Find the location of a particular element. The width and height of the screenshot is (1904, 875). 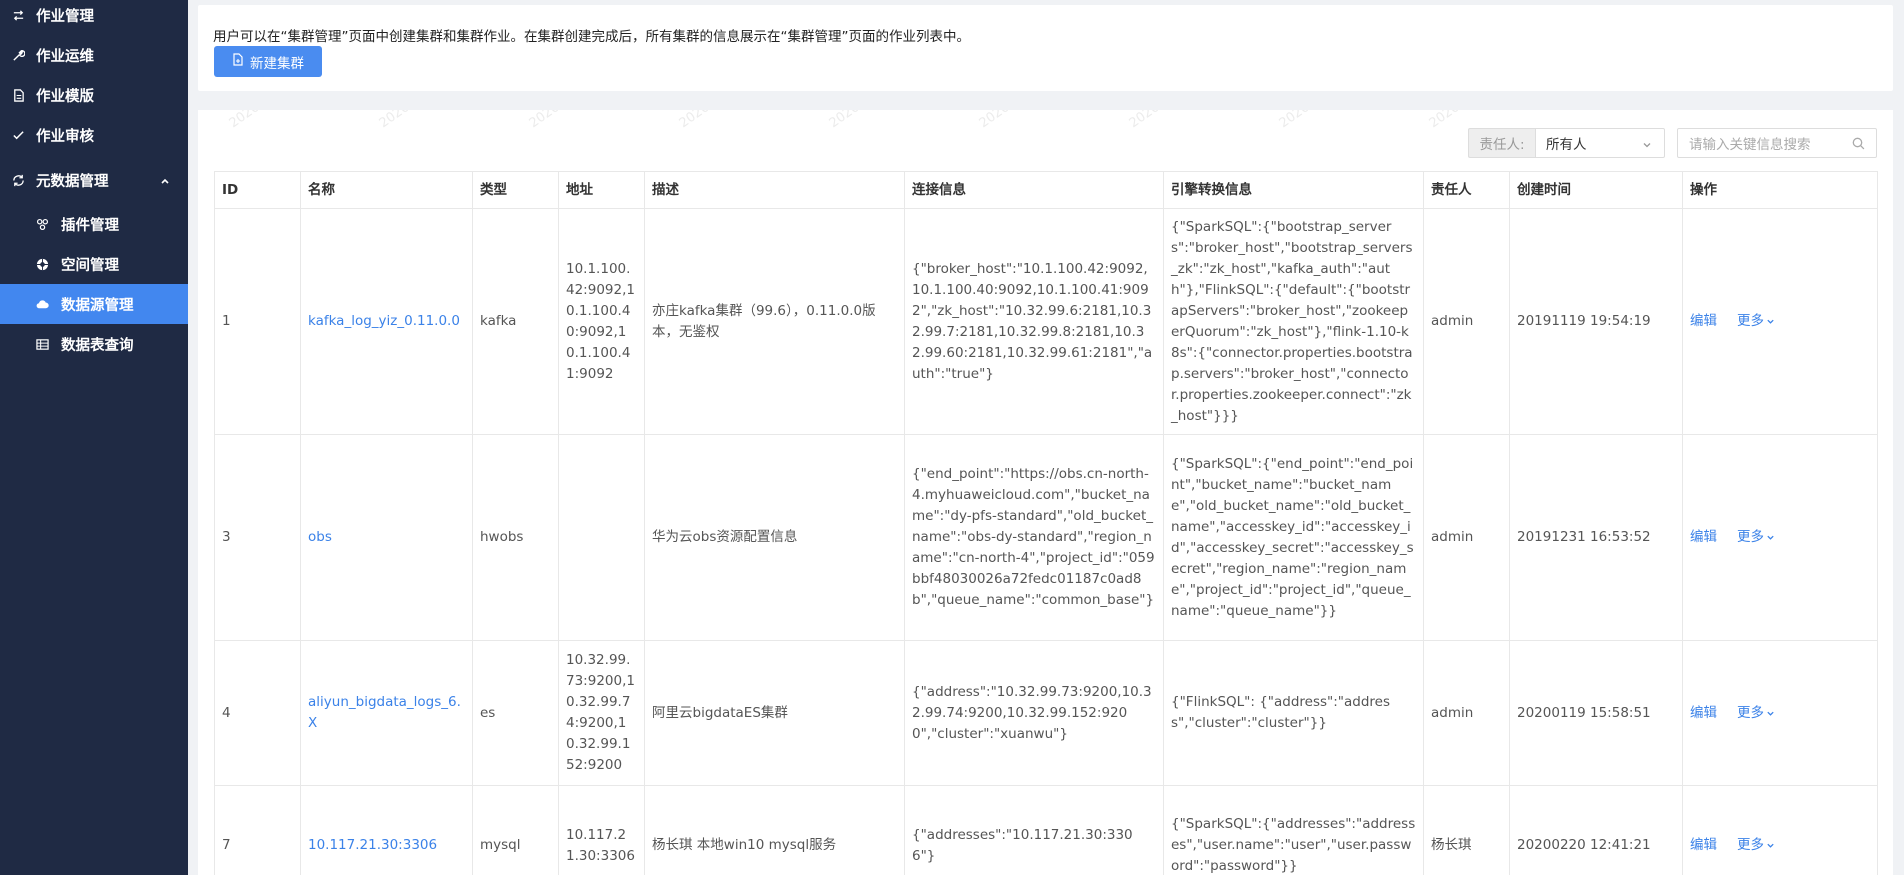

col-header-name: 名称 is located at coordinates (386, 190).